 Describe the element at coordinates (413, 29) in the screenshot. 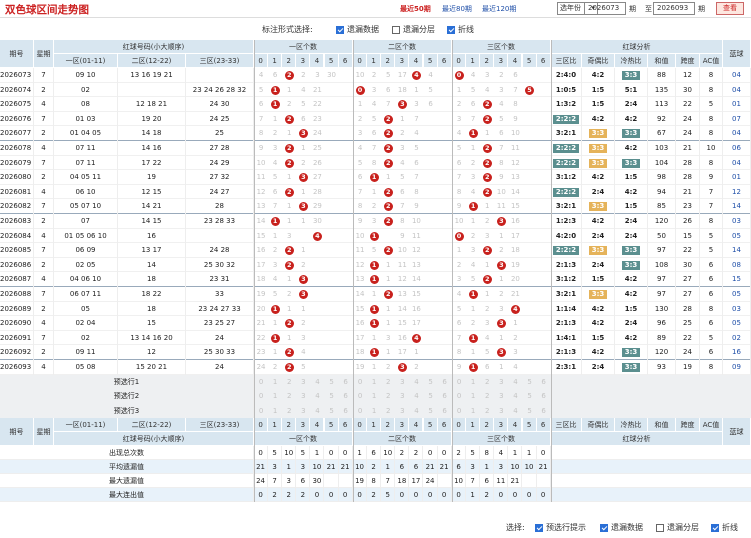

I see `option-miss-layer: 遗漏分层` at that location.